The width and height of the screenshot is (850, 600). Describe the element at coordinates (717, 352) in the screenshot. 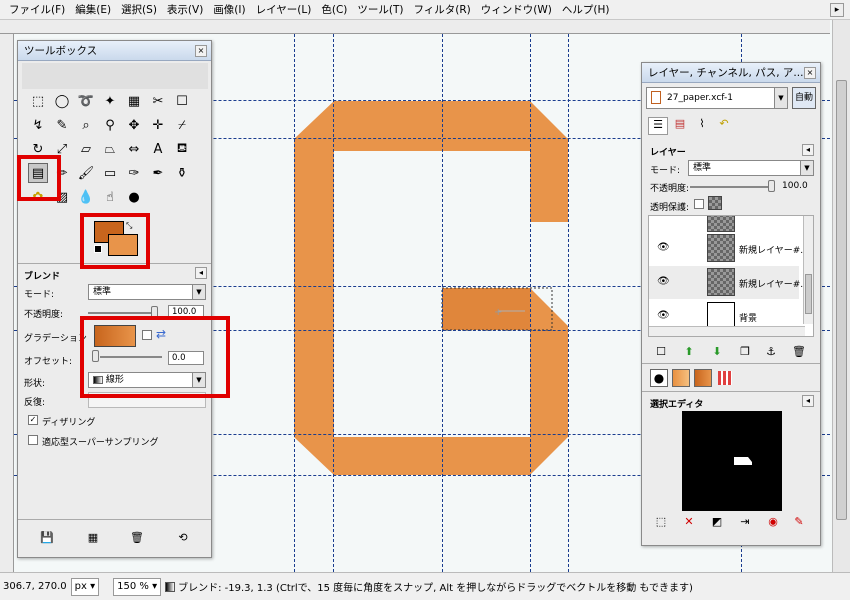

I see `lower-layer-icon: ⬇` at that location.